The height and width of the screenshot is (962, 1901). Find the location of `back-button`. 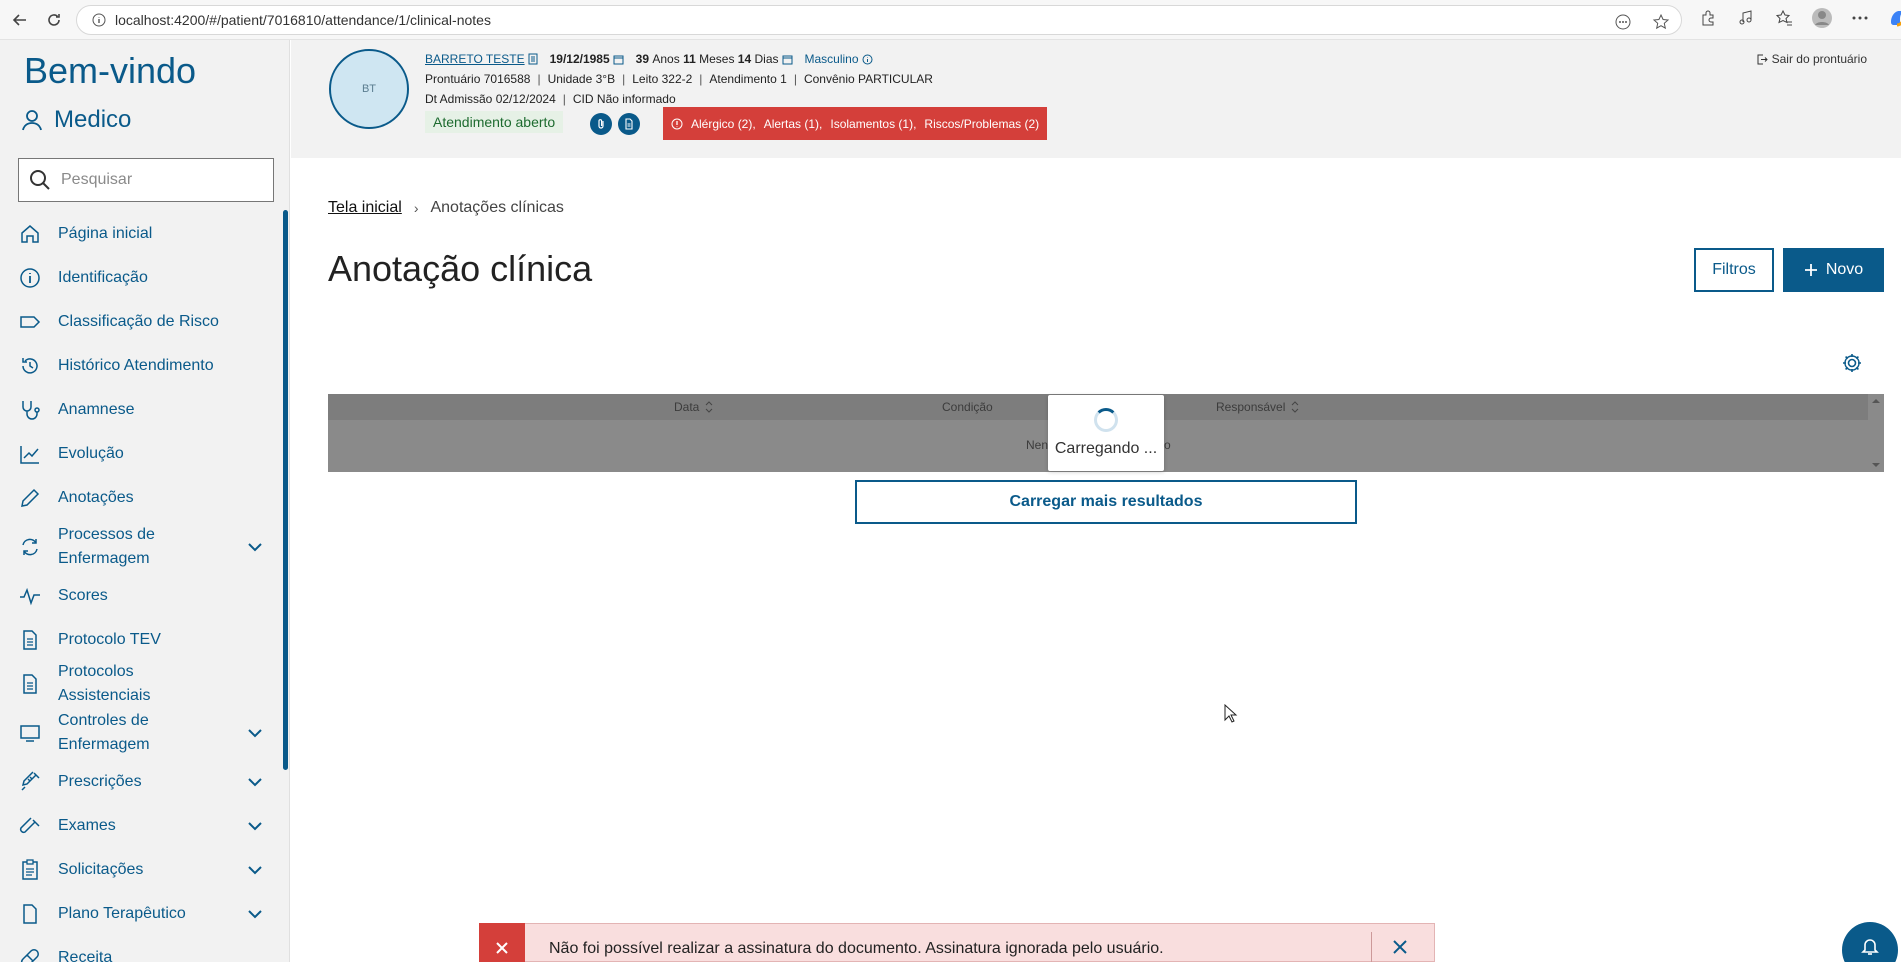

back-button is located at coordinates (20, 20).